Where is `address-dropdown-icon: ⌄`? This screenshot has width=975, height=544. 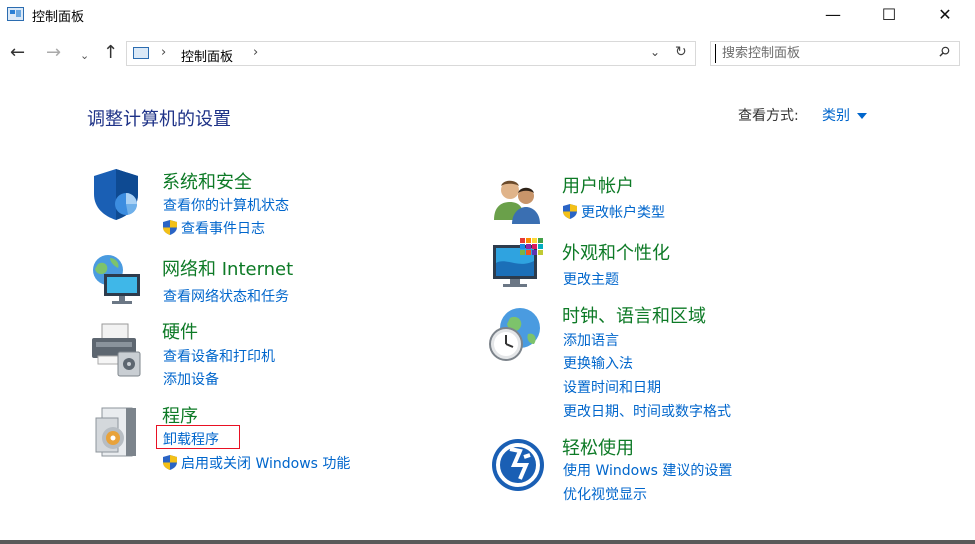
address-dropdown-icon: ⌄ is located at coordinates (655, 52).